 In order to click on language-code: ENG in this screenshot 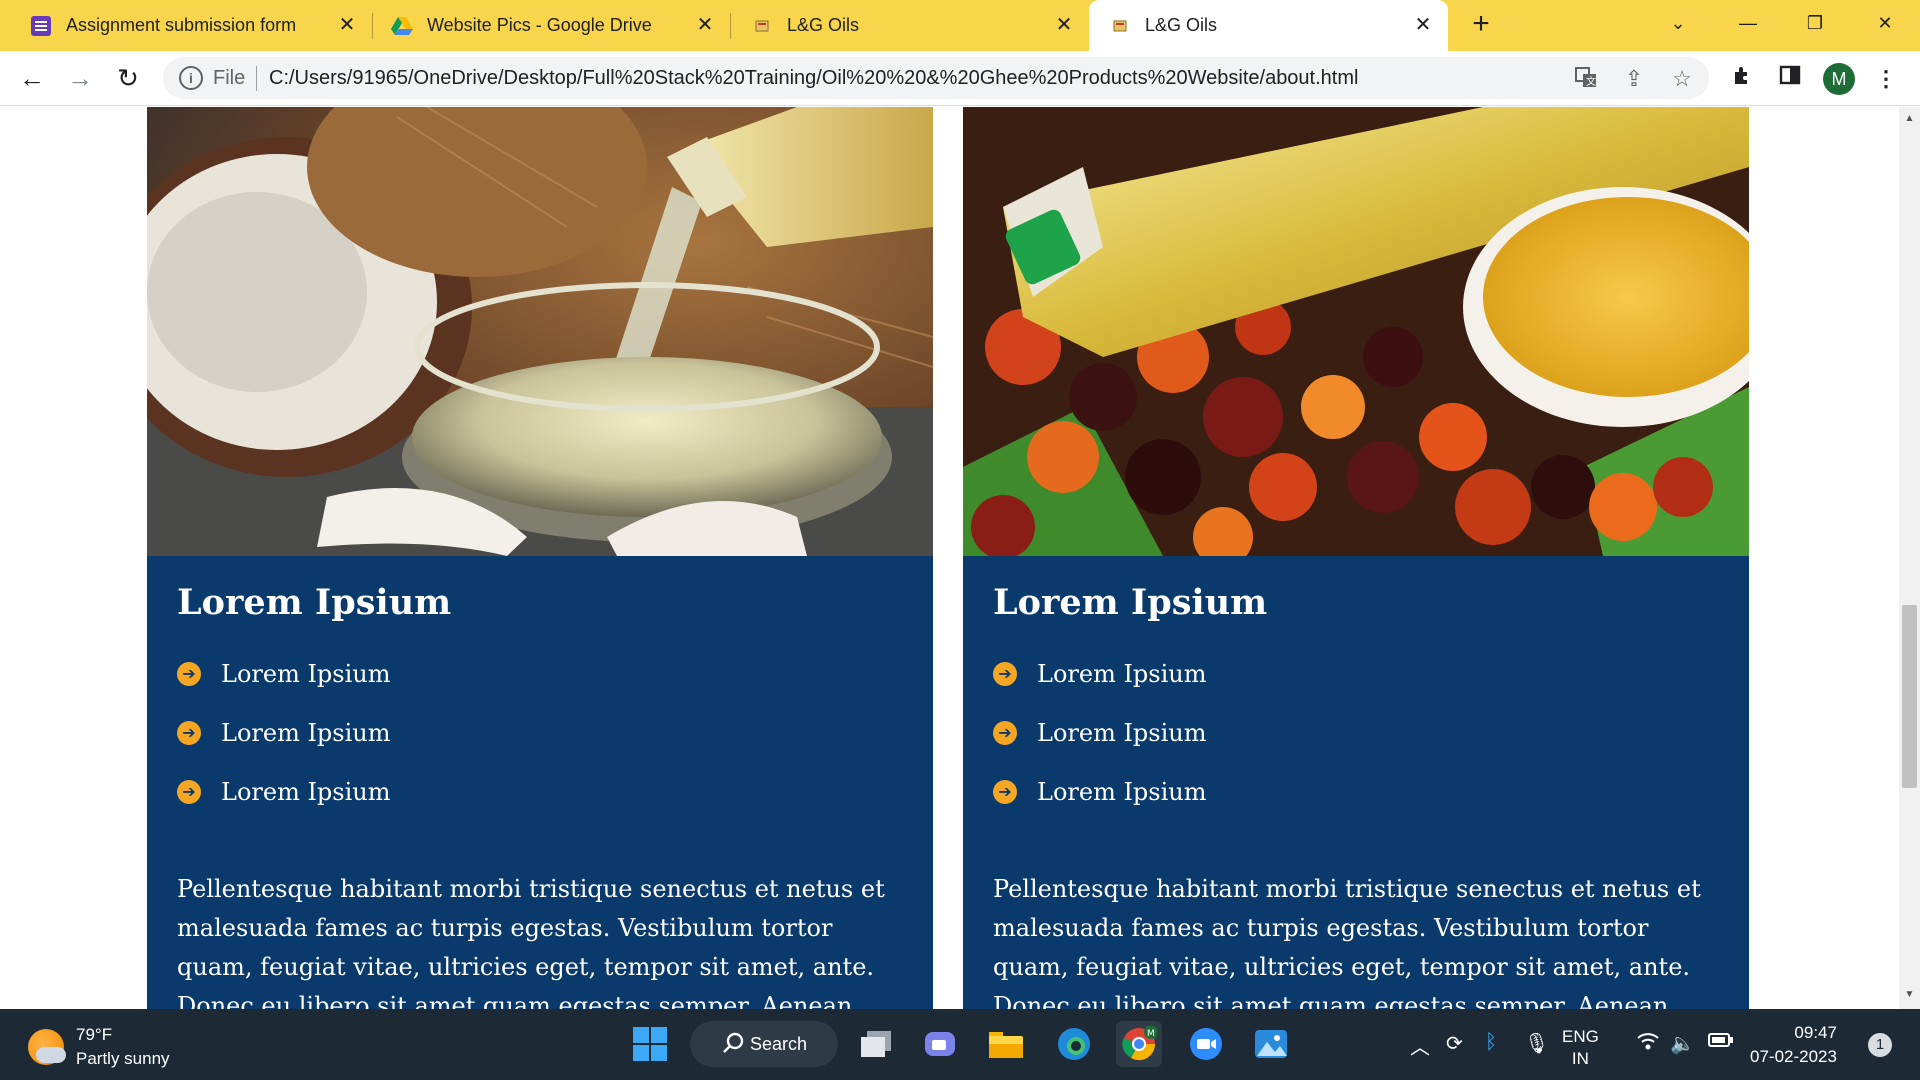, I will do `click(1580, 1036)`.